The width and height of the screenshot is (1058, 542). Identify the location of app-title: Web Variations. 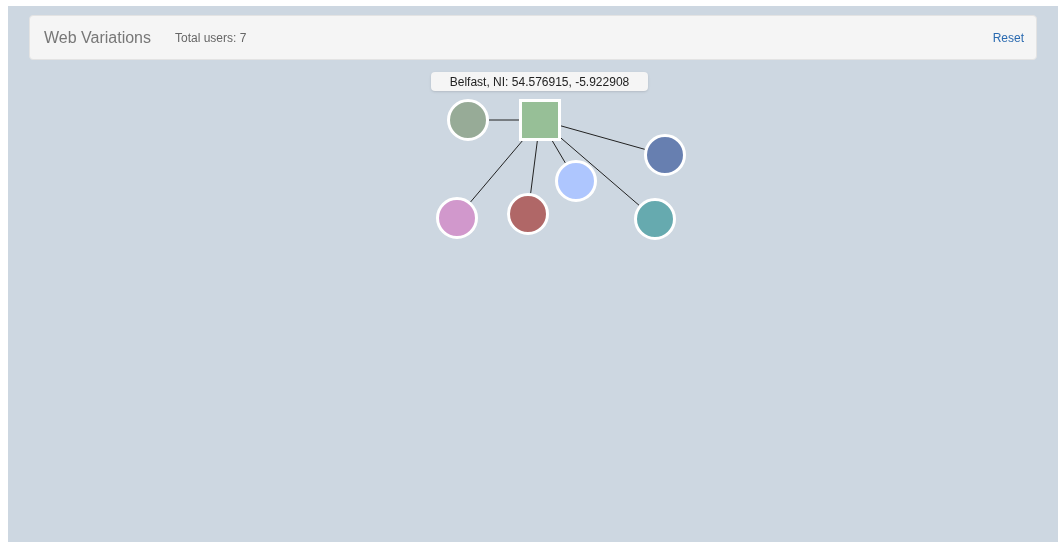
(97, 37).